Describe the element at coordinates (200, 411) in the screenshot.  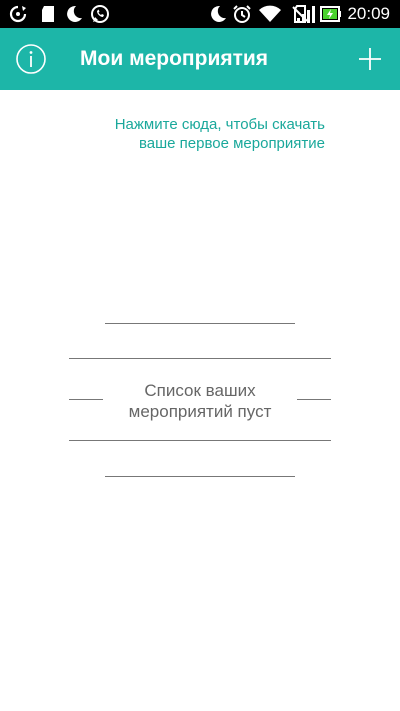
I see `empty-line-2: мероприятий пуст` at that location.